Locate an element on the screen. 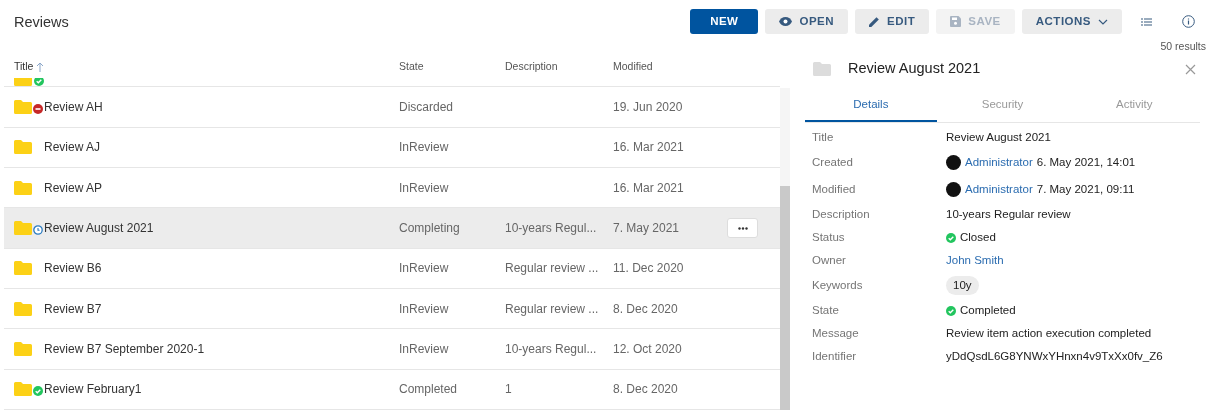 The width and height of the screenshot is (1212, 410). field-value: yDdQsdL6G8YNWxYHnxn4v9TxXx0fv_Z6 is located at coordinates (1054, 356).